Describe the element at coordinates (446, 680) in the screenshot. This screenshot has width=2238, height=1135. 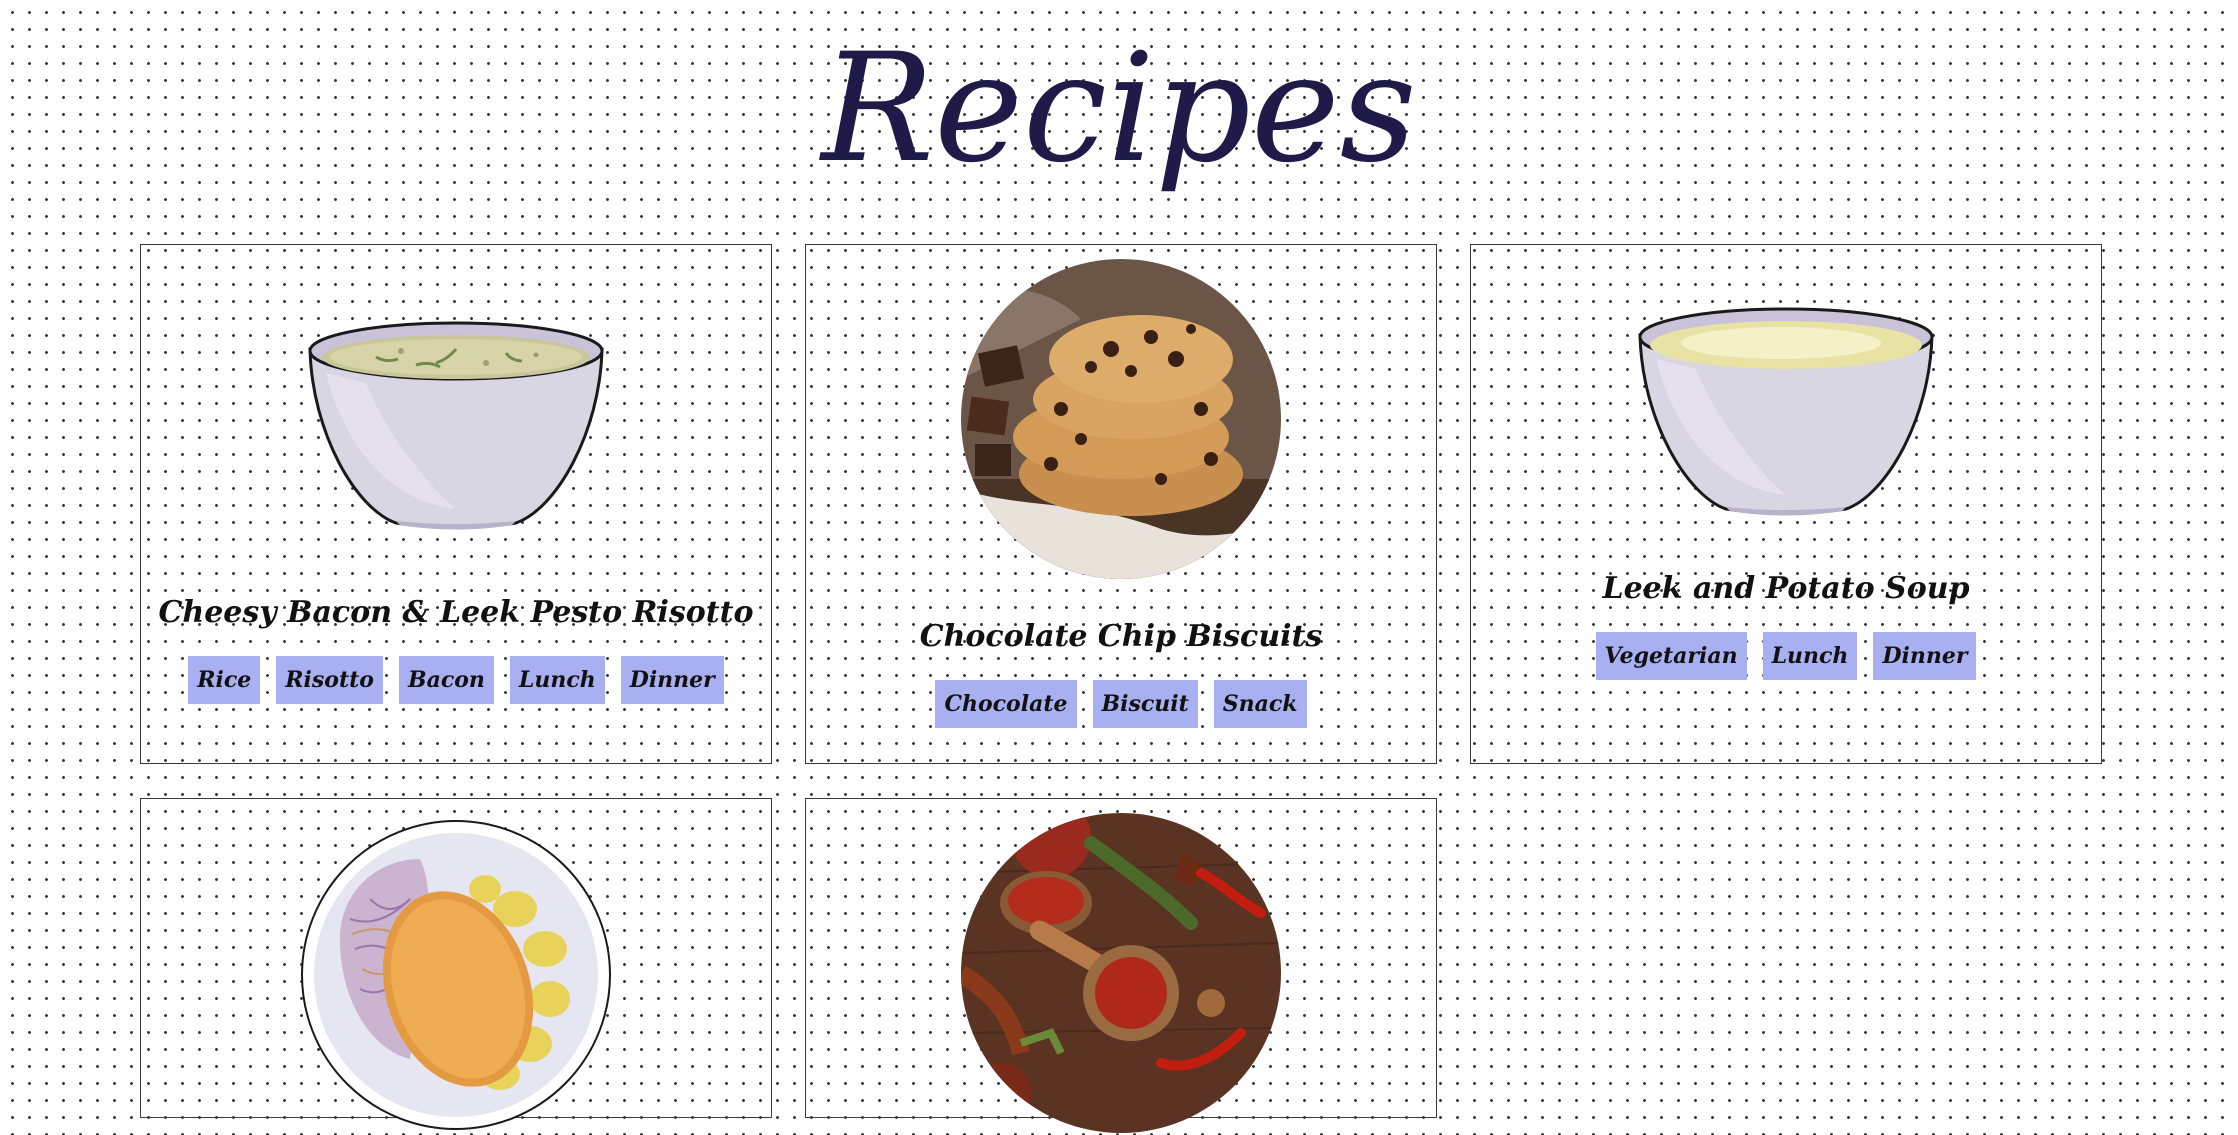
I see `tag-bacon: Bacon` at that location.